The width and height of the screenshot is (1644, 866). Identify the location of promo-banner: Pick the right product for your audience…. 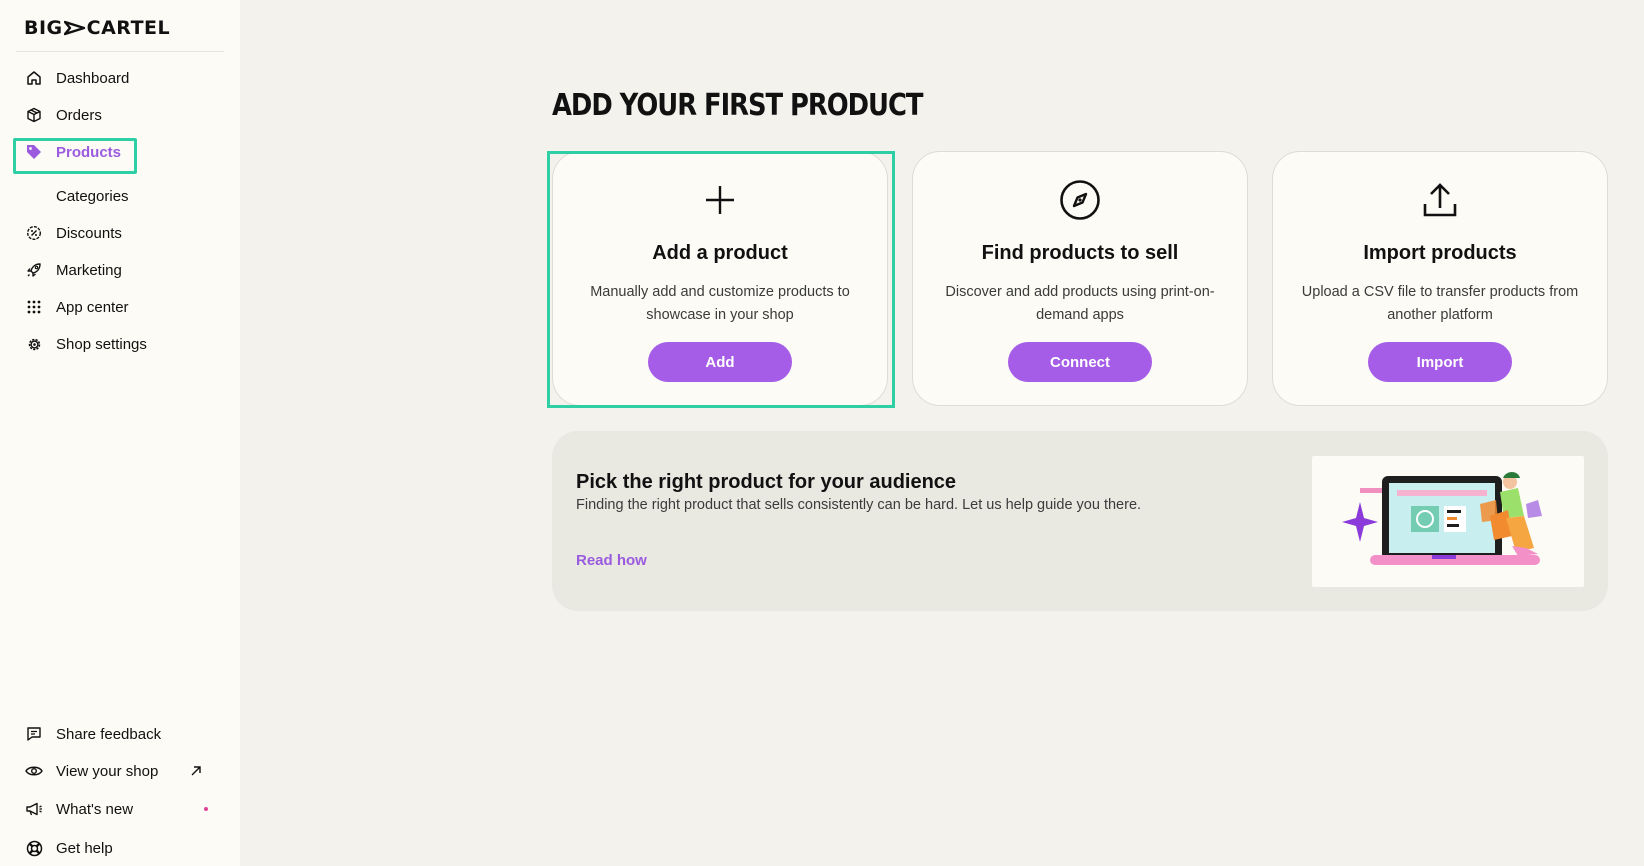
(1080, 521).